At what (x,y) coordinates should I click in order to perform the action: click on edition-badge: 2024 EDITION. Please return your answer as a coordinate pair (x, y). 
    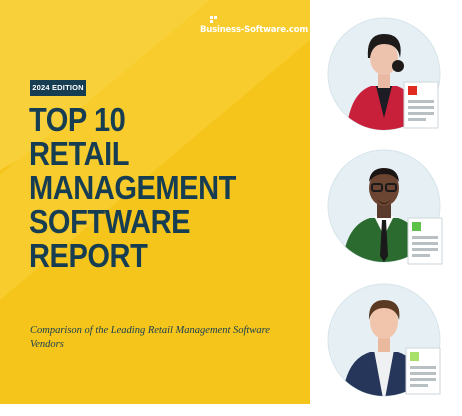
    Looking at the image, I should click on (58, 88).